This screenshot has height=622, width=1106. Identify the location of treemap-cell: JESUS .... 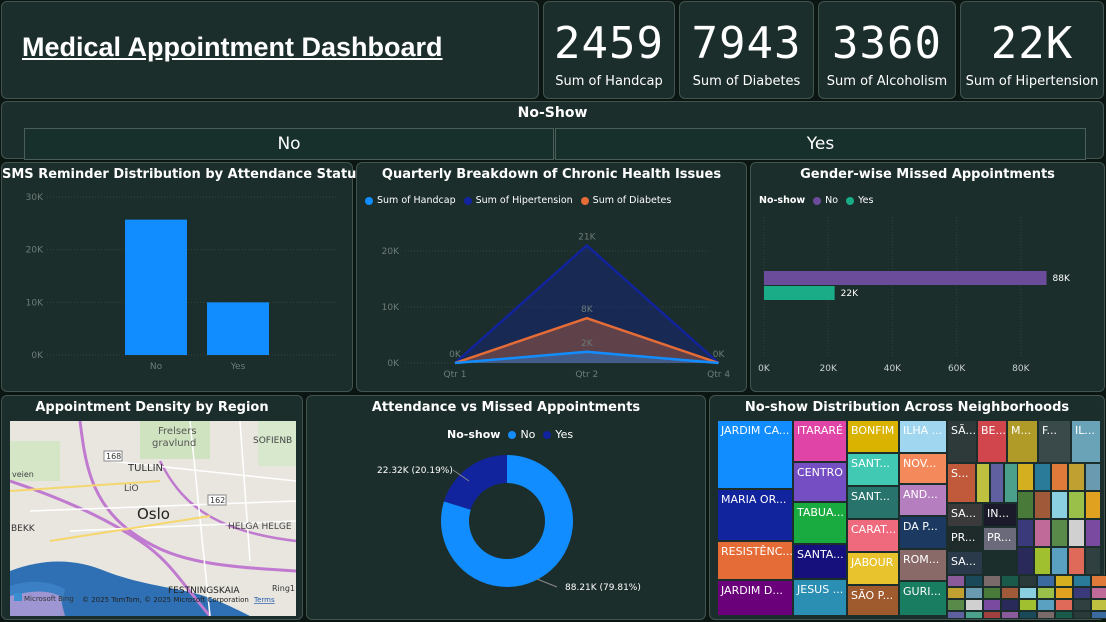
(820, 597).